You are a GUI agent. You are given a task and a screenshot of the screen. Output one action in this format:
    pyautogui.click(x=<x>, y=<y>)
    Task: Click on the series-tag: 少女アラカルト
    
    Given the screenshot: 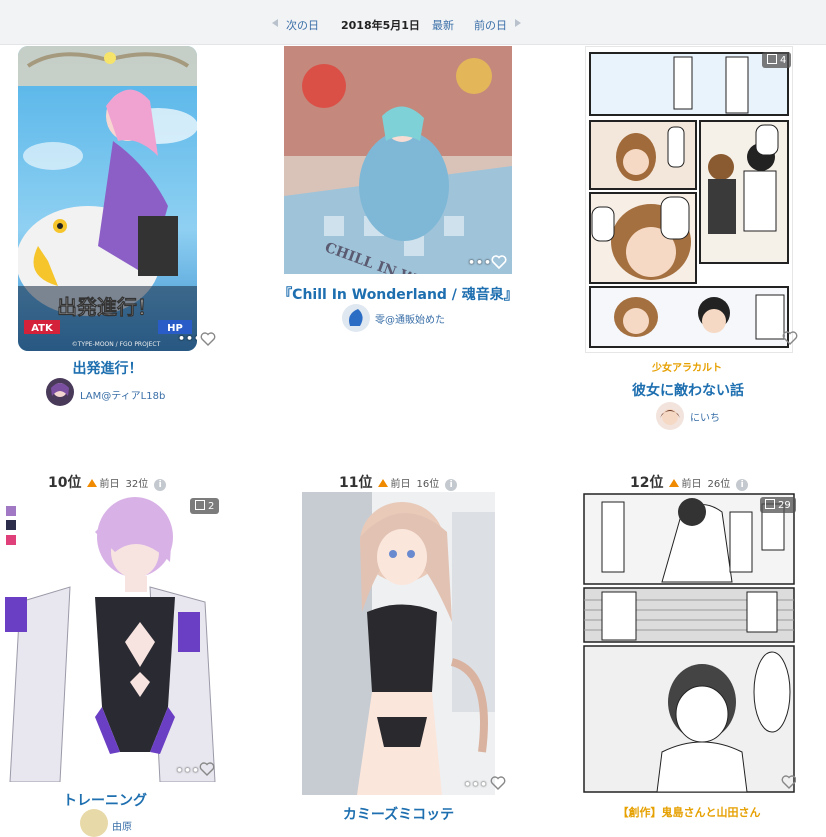 What is the action you would take?
    pyautogui.click(x=687, y=366)
    